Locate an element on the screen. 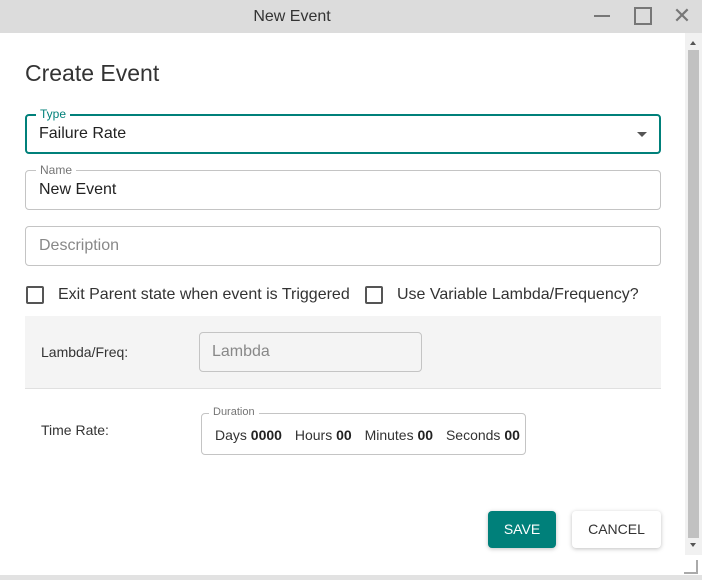  lambda-input: Lambda is located at coordinates (310, 352).